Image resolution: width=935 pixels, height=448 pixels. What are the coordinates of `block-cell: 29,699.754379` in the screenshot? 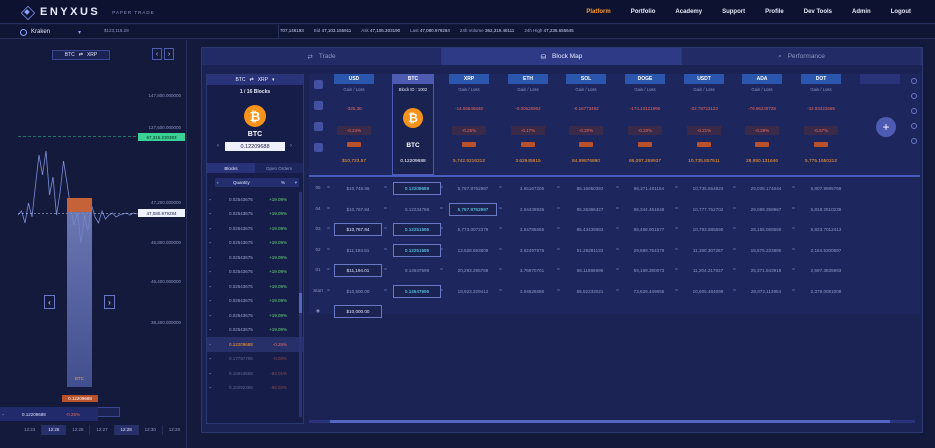 It's located at (649, 250).